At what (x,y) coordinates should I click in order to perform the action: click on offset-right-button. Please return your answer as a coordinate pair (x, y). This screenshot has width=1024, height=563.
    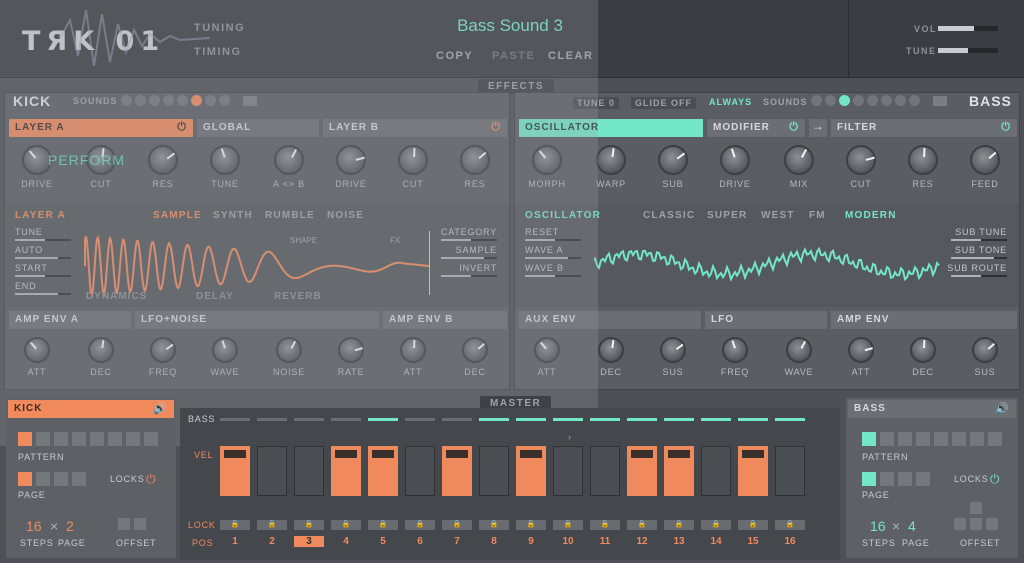
    Looking at the image, I should click on (992, 524).